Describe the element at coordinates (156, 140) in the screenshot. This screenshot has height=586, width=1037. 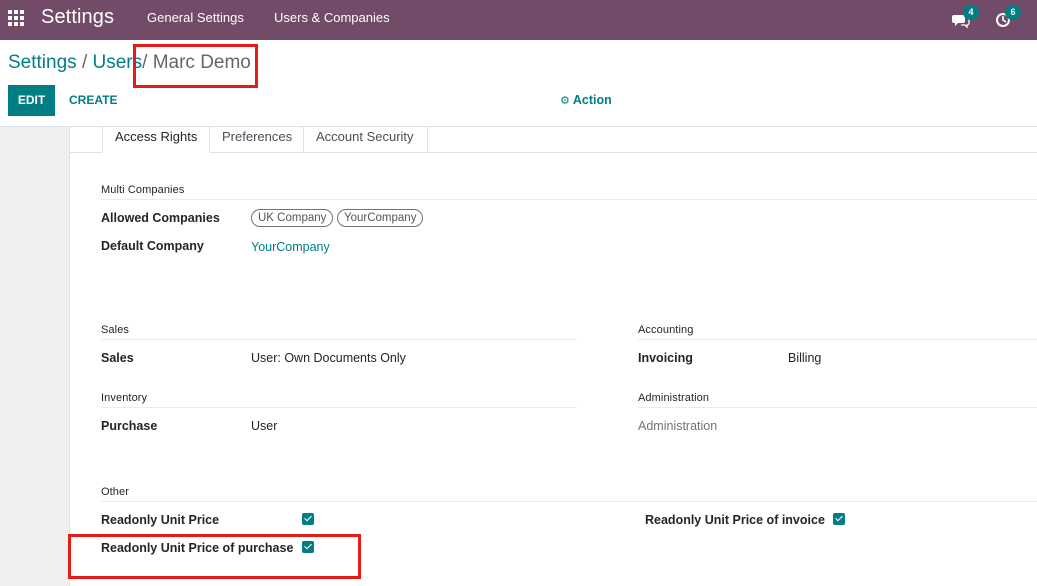
I see `tab-access-rights: Access Rights` at that location.